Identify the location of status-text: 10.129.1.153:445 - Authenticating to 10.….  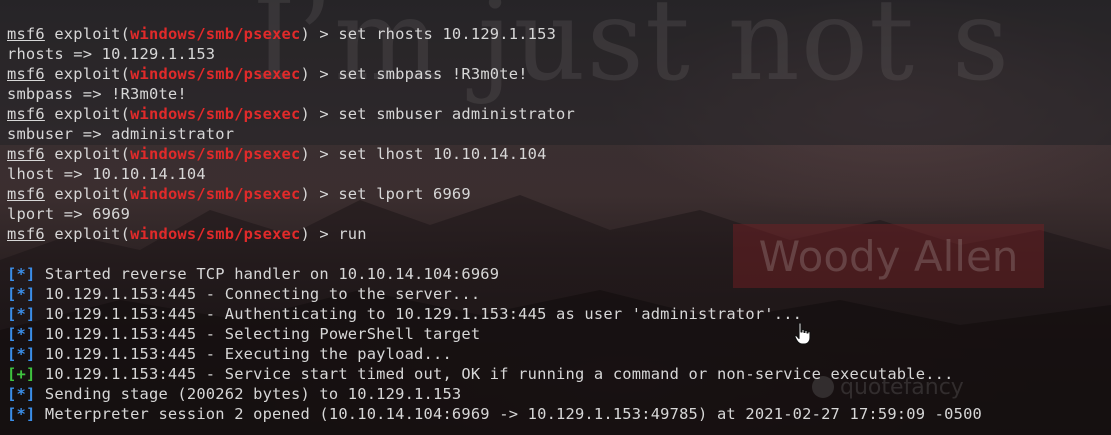
(419, 314).